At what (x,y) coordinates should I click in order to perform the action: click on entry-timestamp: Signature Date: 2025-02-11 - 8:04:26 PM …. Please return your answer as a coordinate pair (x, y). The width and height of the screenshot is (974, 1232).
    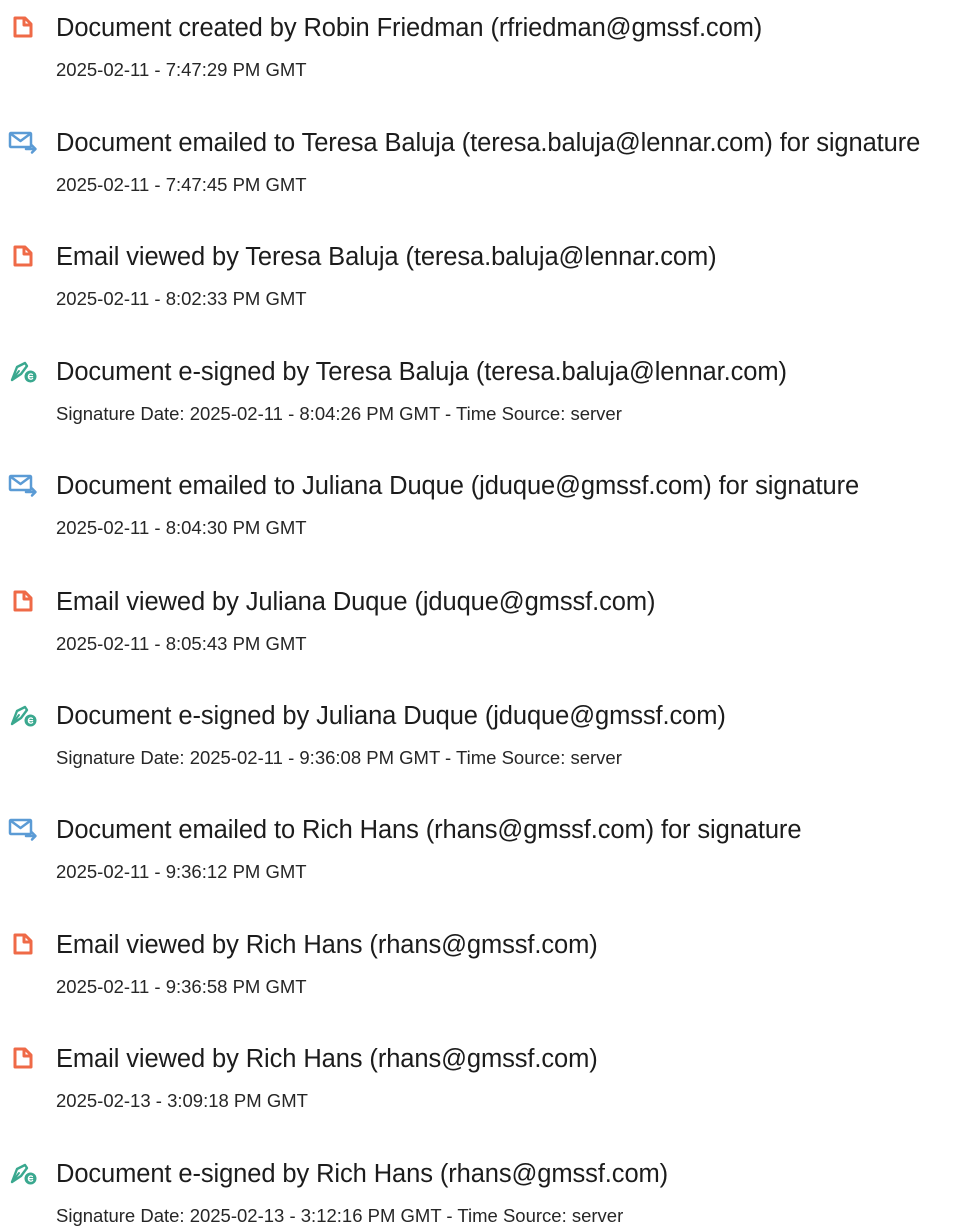
    Looking at the image, I should click on (339, 413).